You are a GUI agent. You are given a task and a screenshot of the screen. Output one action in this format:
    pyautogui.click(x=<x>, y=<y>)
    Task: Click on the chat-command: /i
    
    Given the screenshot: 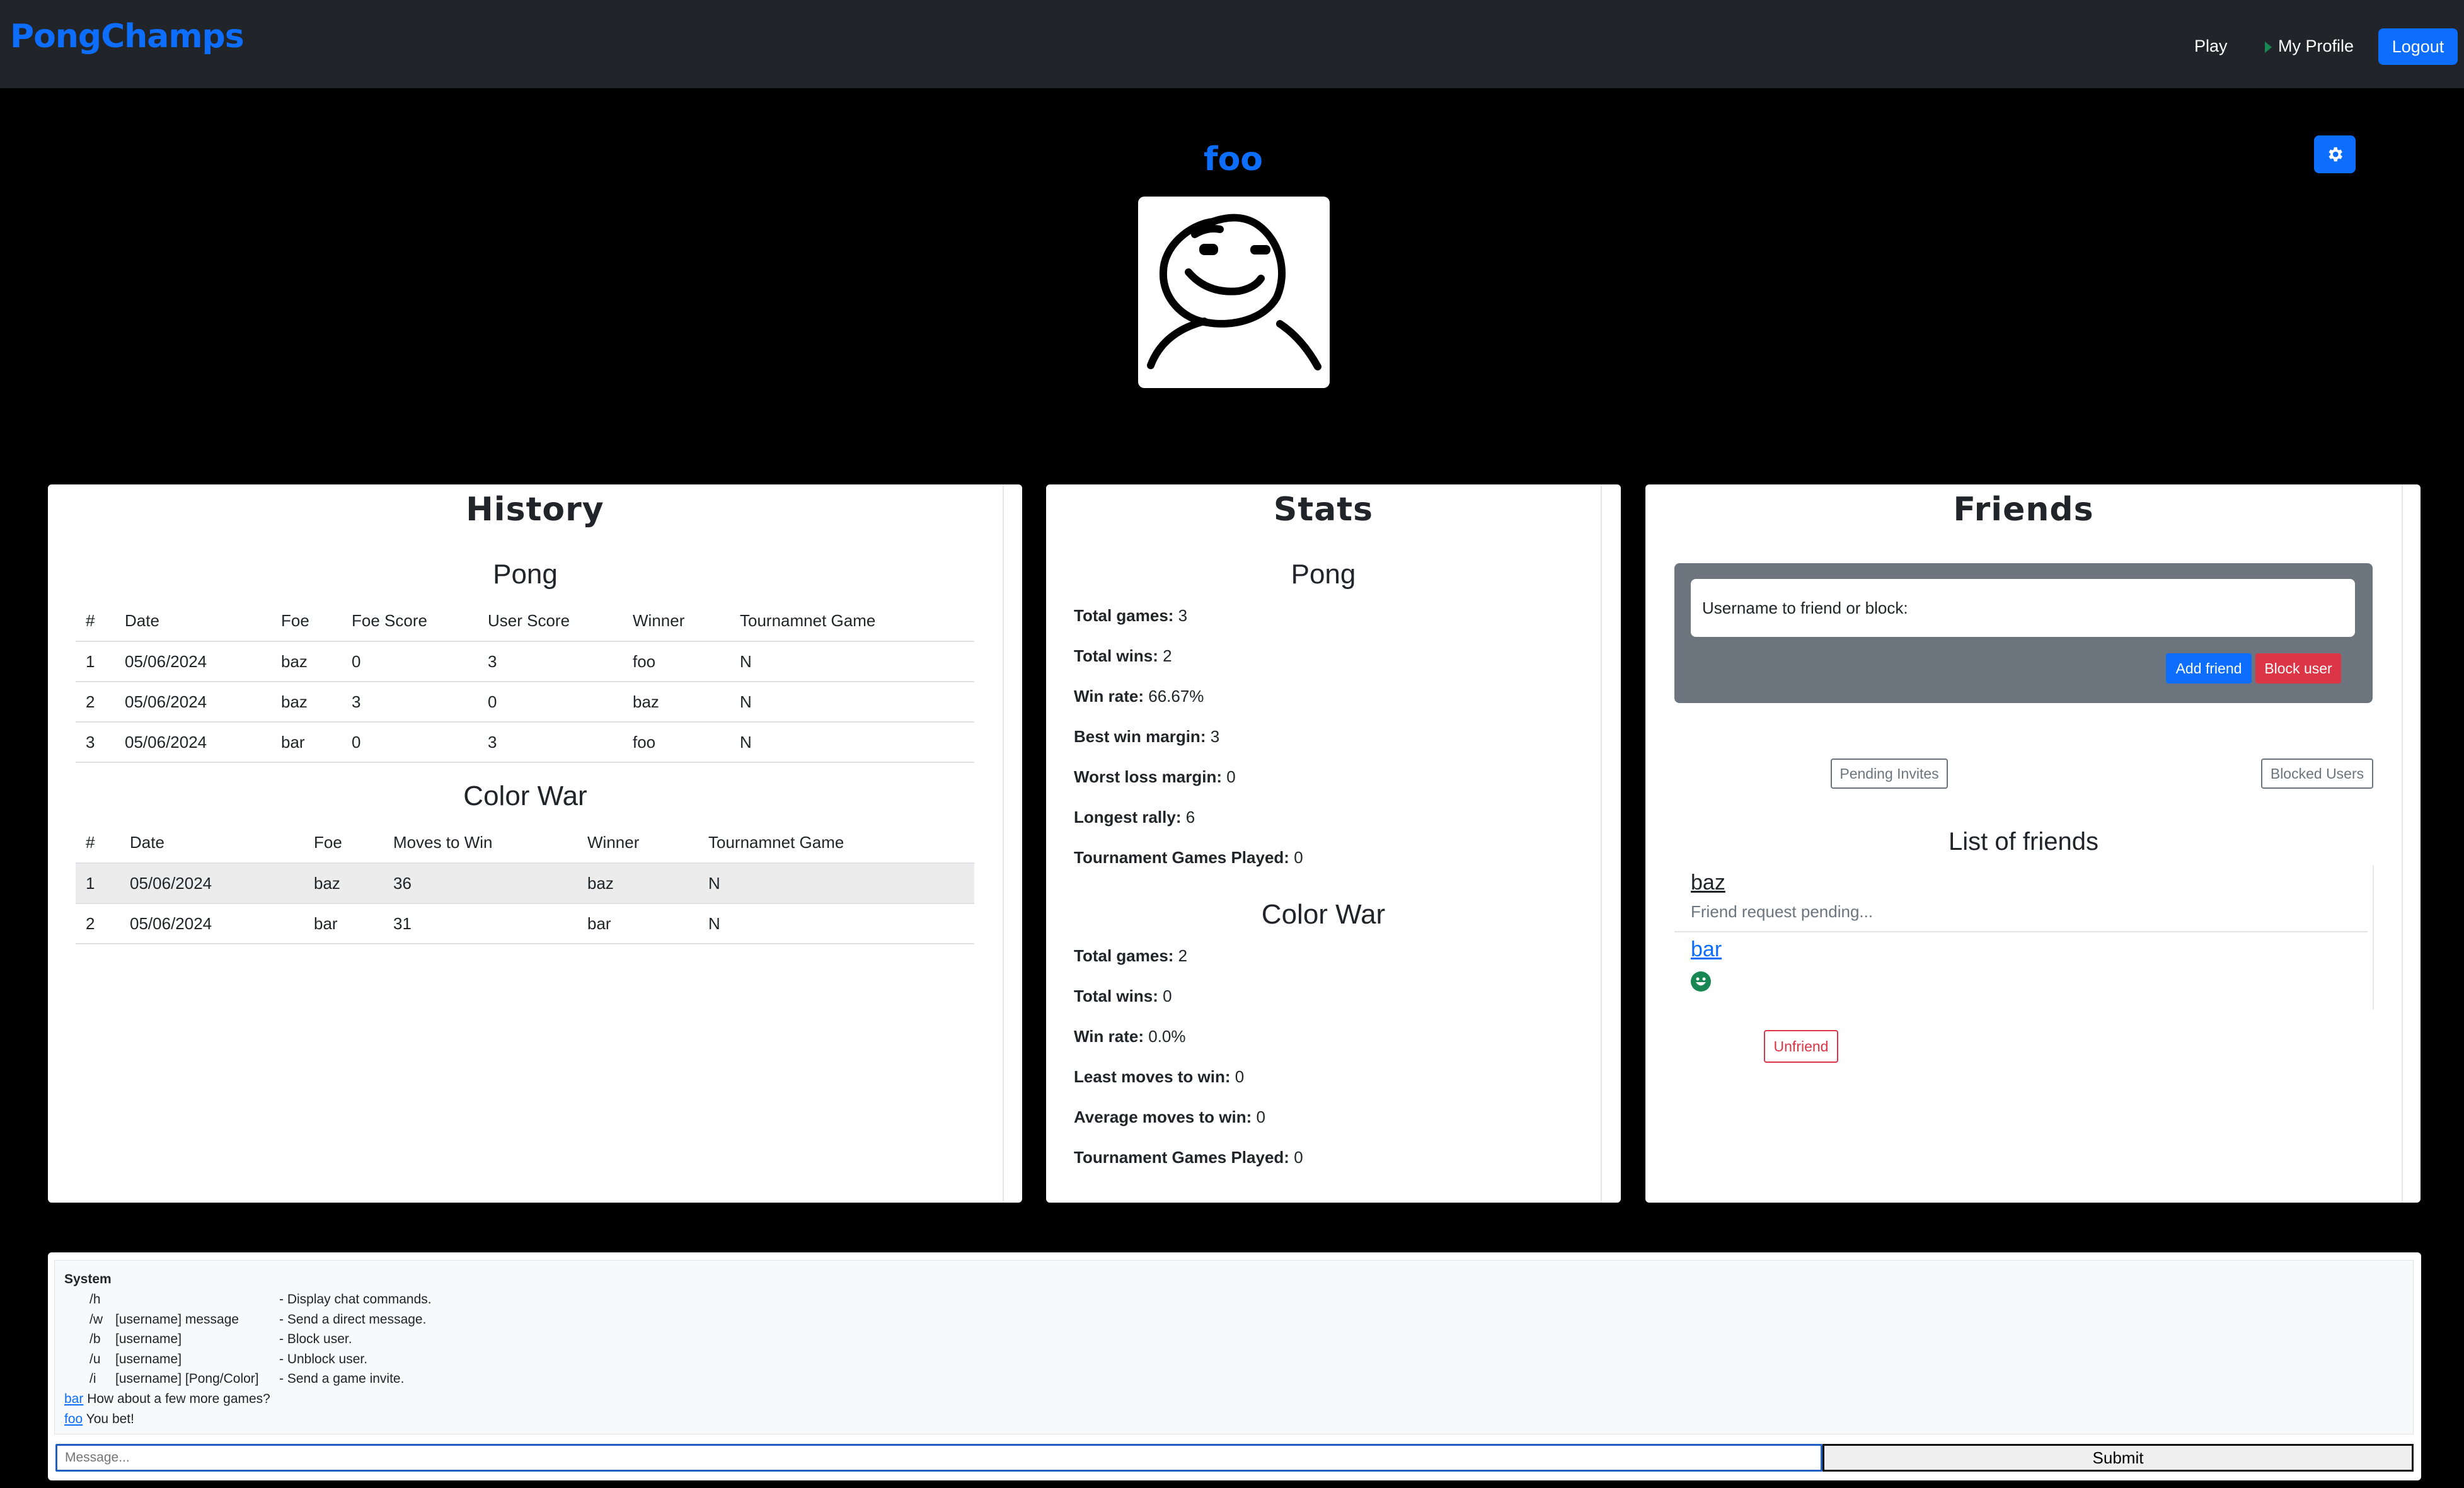 What is the action you would take?
    pyautogui.click(x=92, y=1378)
    